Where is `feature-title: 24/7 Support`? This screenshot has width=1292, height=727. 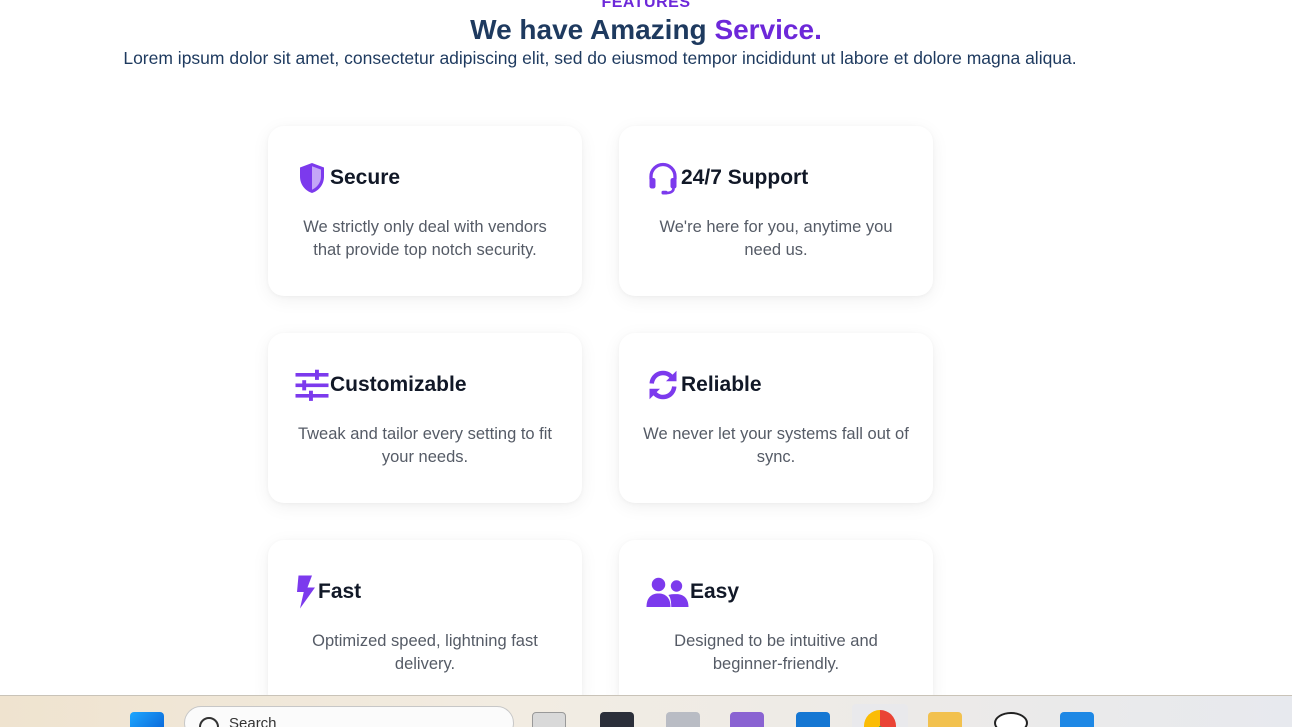
feature-title: 24/7 Support is located at coordinates (745, 177).